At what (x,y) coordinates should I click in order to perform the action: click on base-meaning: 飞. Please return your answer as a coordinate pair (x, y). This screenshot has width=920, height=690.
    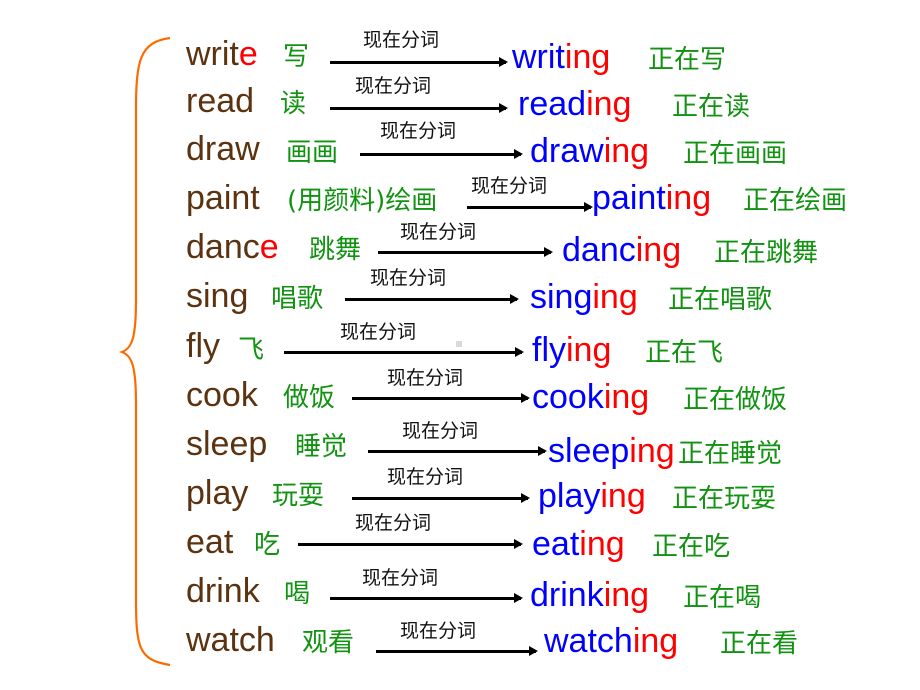
    Looking at the image, I should click on (251, 350).